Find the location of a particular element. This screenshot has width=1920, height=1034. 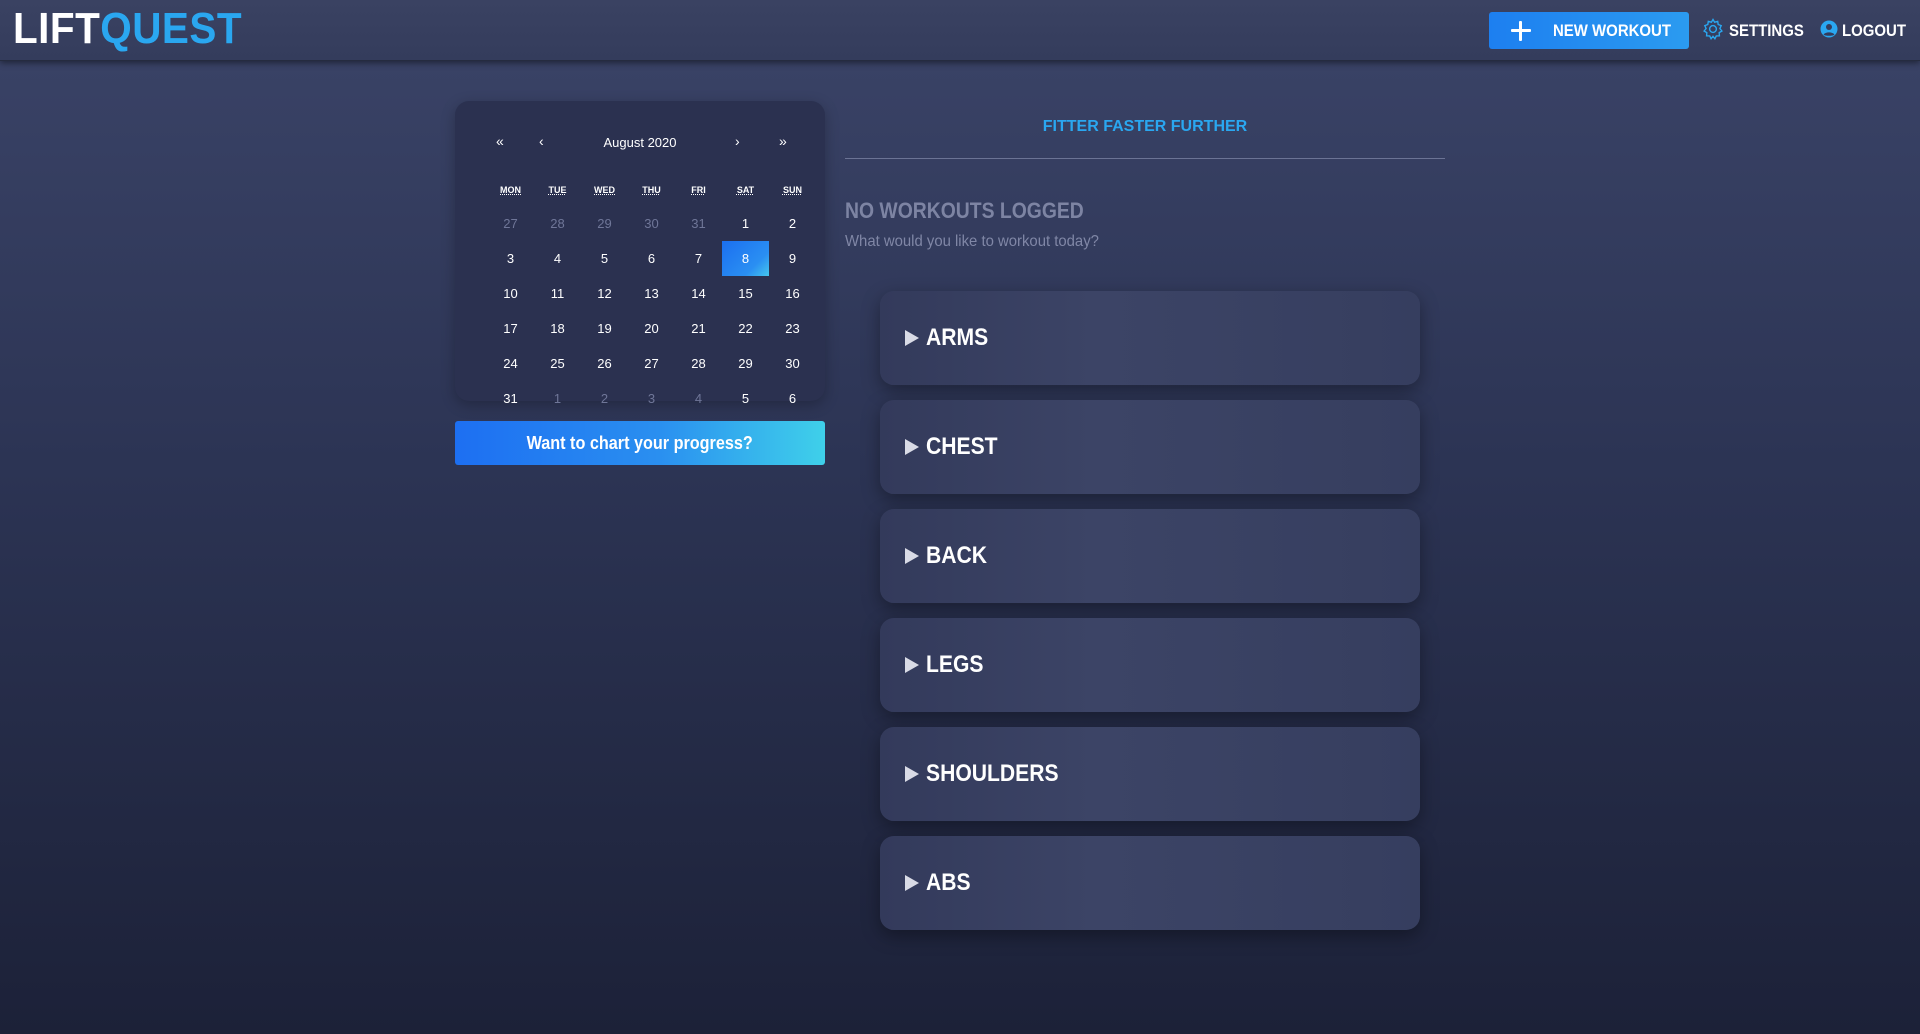

new-workout-label: NEW WORKOUT is located at coordinates (1612, 30).